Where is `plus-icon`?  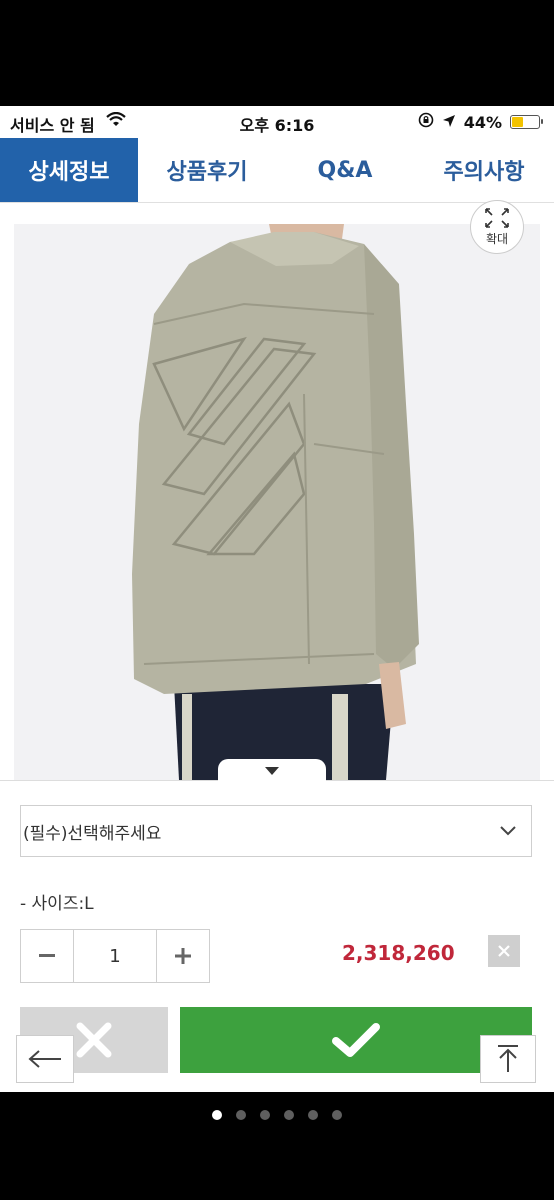
plus-icon is located at coordinates (183, 956).